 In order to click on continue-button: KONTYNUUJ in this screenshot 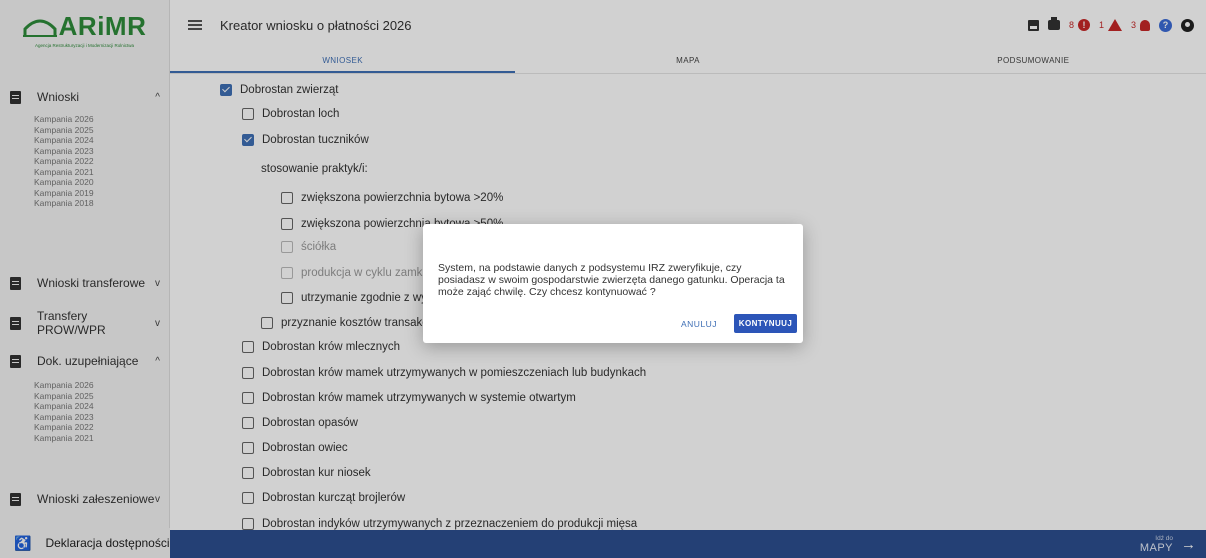, I will do `click(765, 323)`.